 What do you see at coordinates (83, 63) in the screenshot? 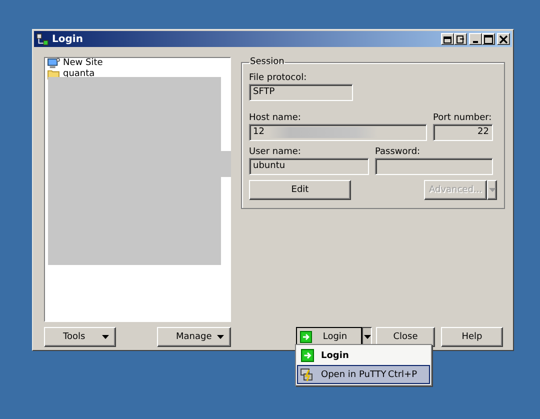
I see `site-item: New Site` at bounding box center [83, 63].